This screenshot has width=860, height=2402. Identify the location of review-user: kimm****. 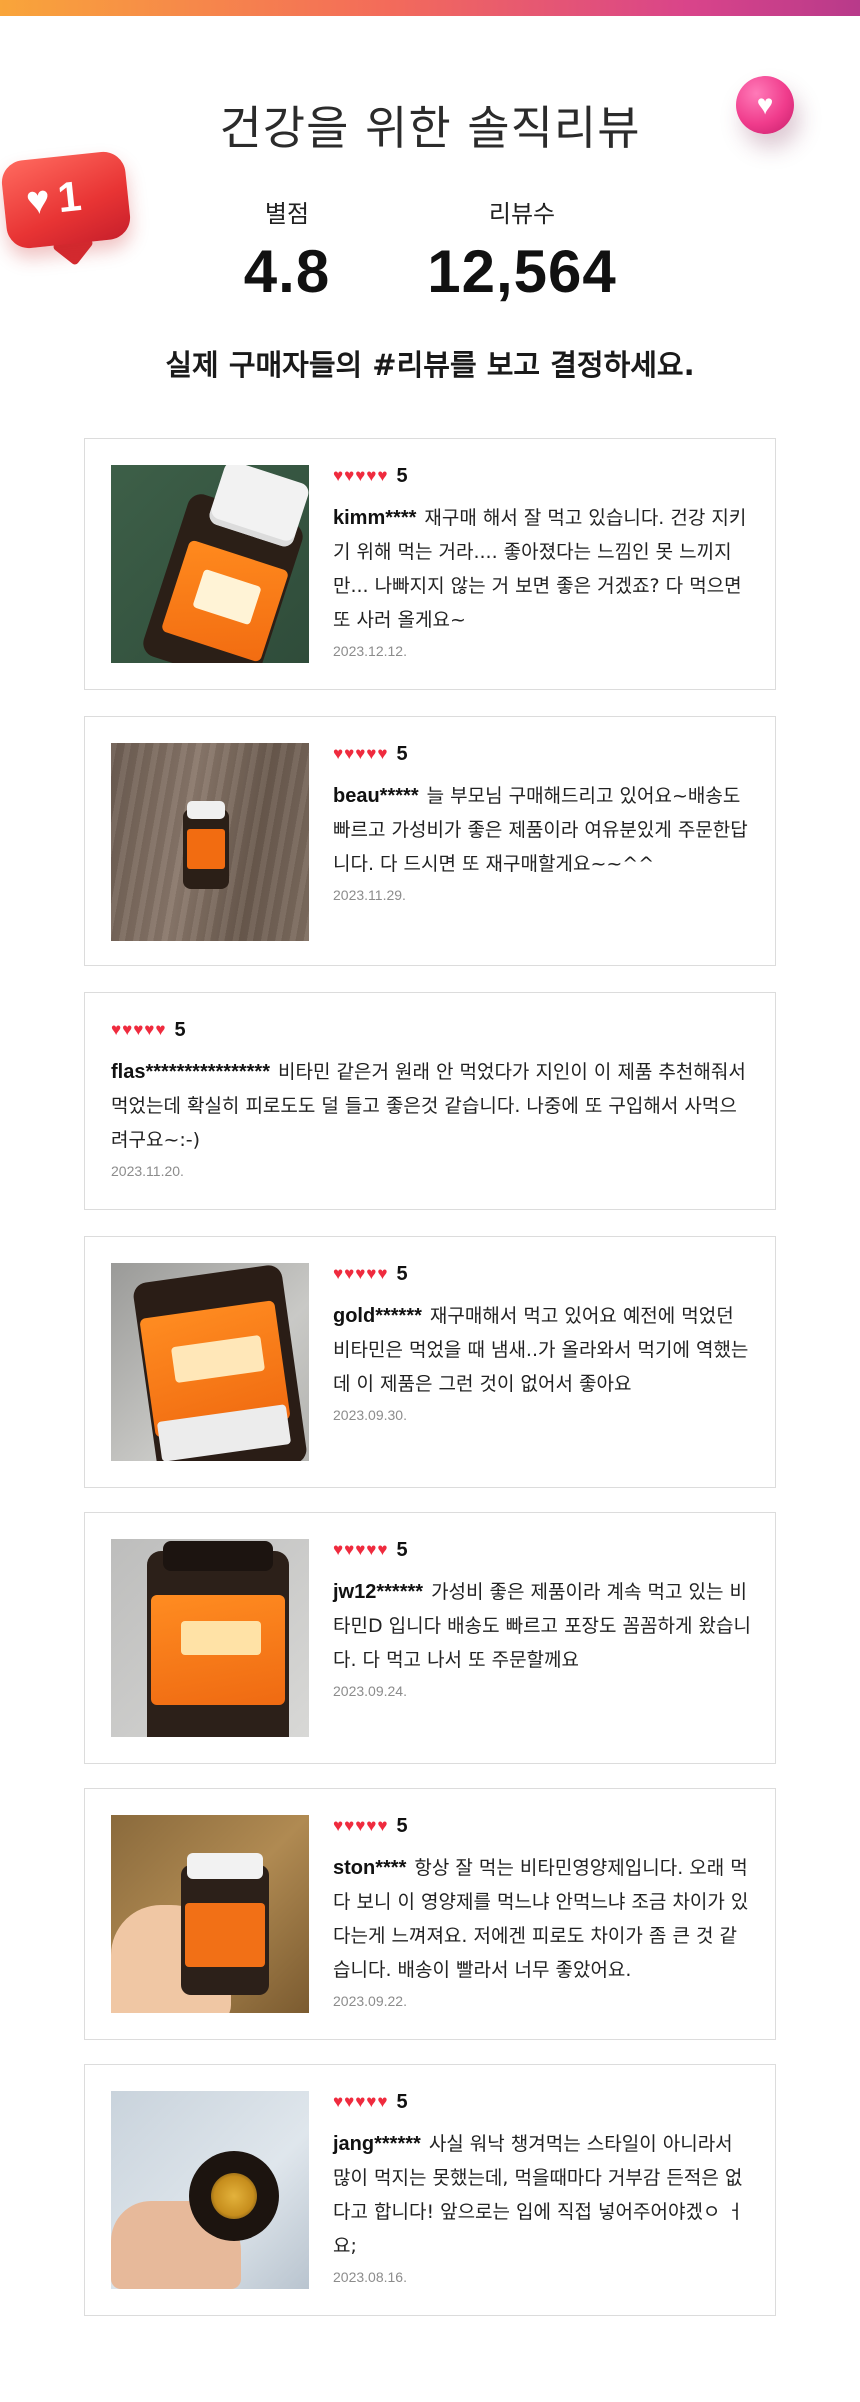
(375, 518).